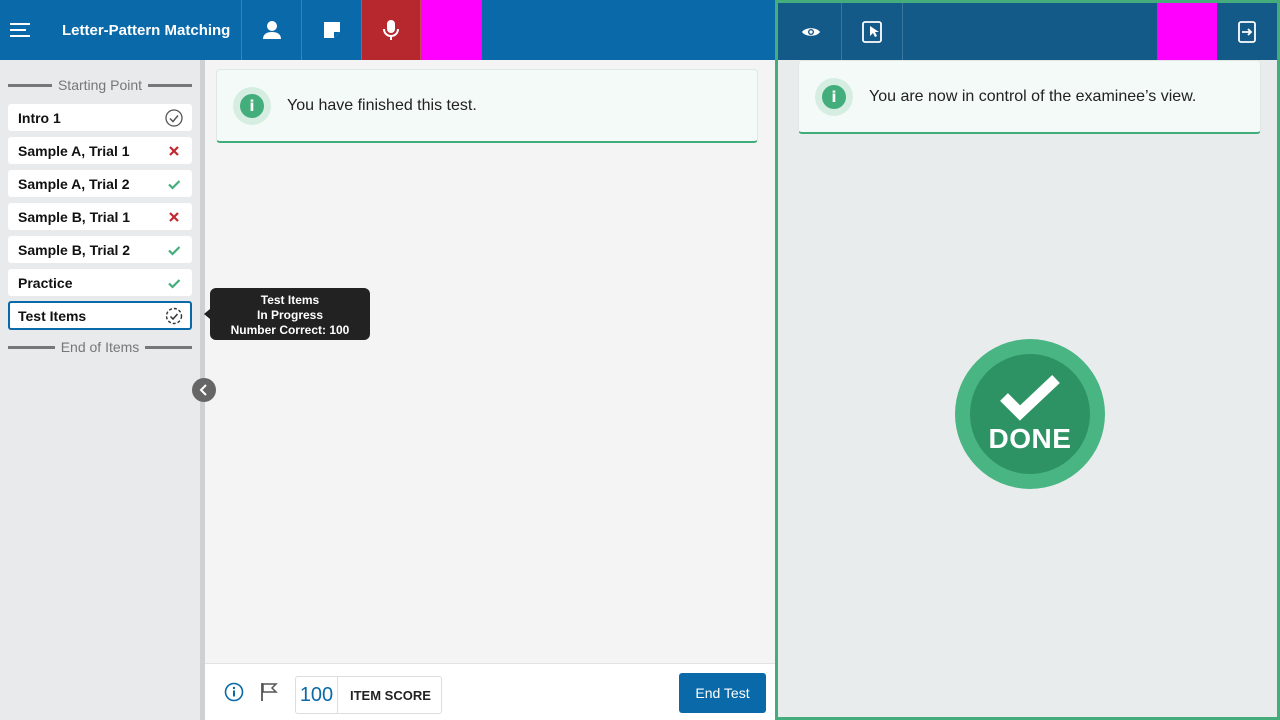  Describe the element at coordinates (1030, 398) in the screenshot. I see `done-check-icon` at that location.